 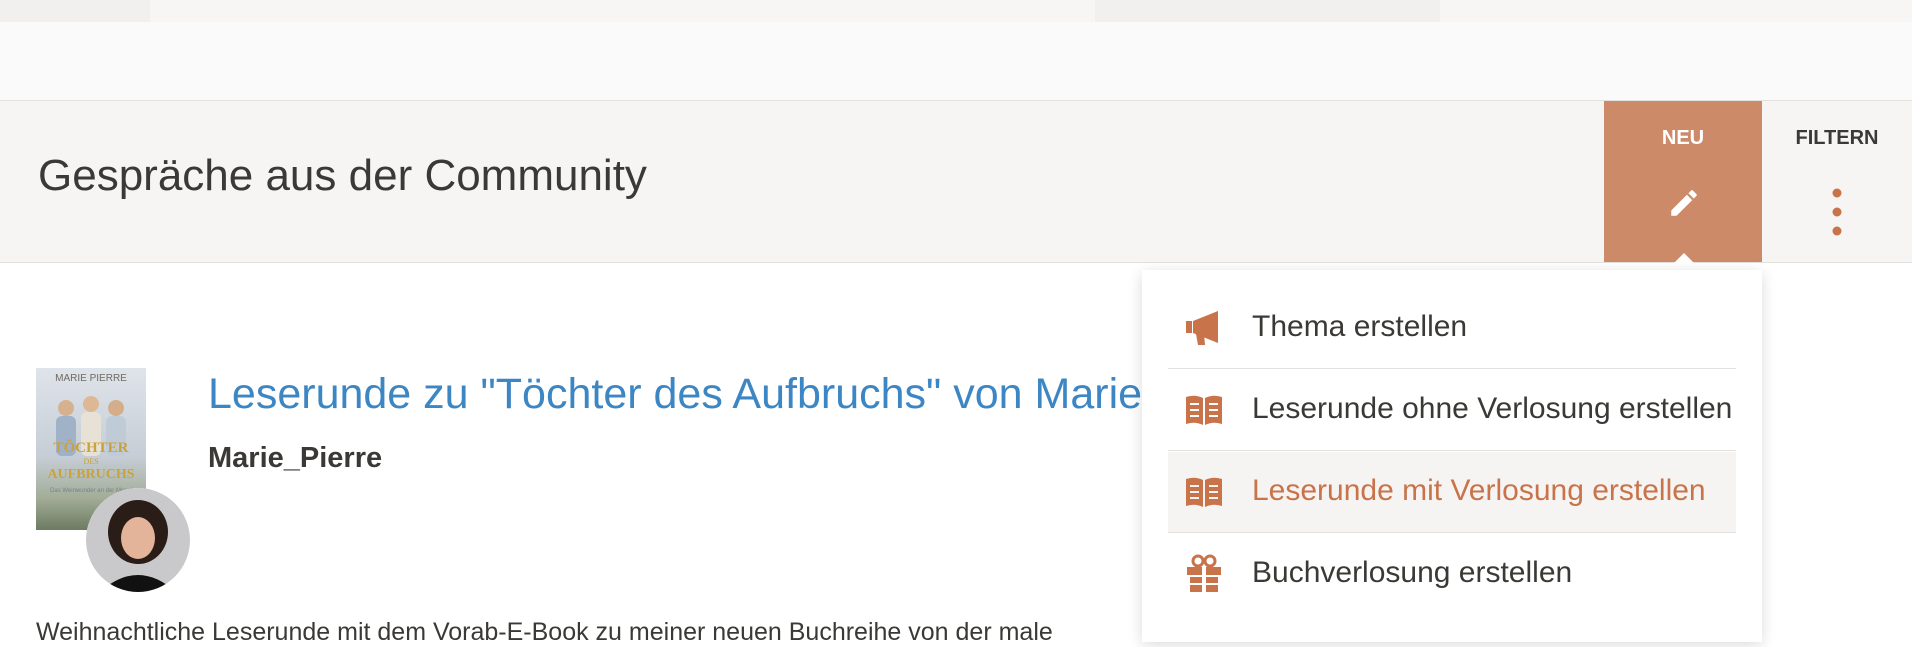 What do you see at coordinates (138, 540) in the screenshot?
I see `author-avatar` at bounding box center [138, 540].